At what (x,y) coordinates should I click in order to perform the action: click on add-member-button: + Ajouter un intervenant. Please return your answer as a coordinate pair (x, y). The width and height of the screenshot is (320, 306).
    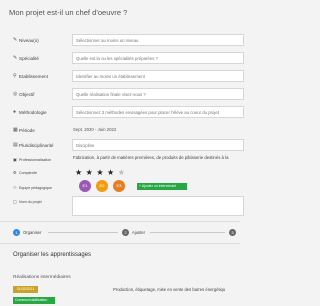
    Looking at the image, I should click on (162, 186).